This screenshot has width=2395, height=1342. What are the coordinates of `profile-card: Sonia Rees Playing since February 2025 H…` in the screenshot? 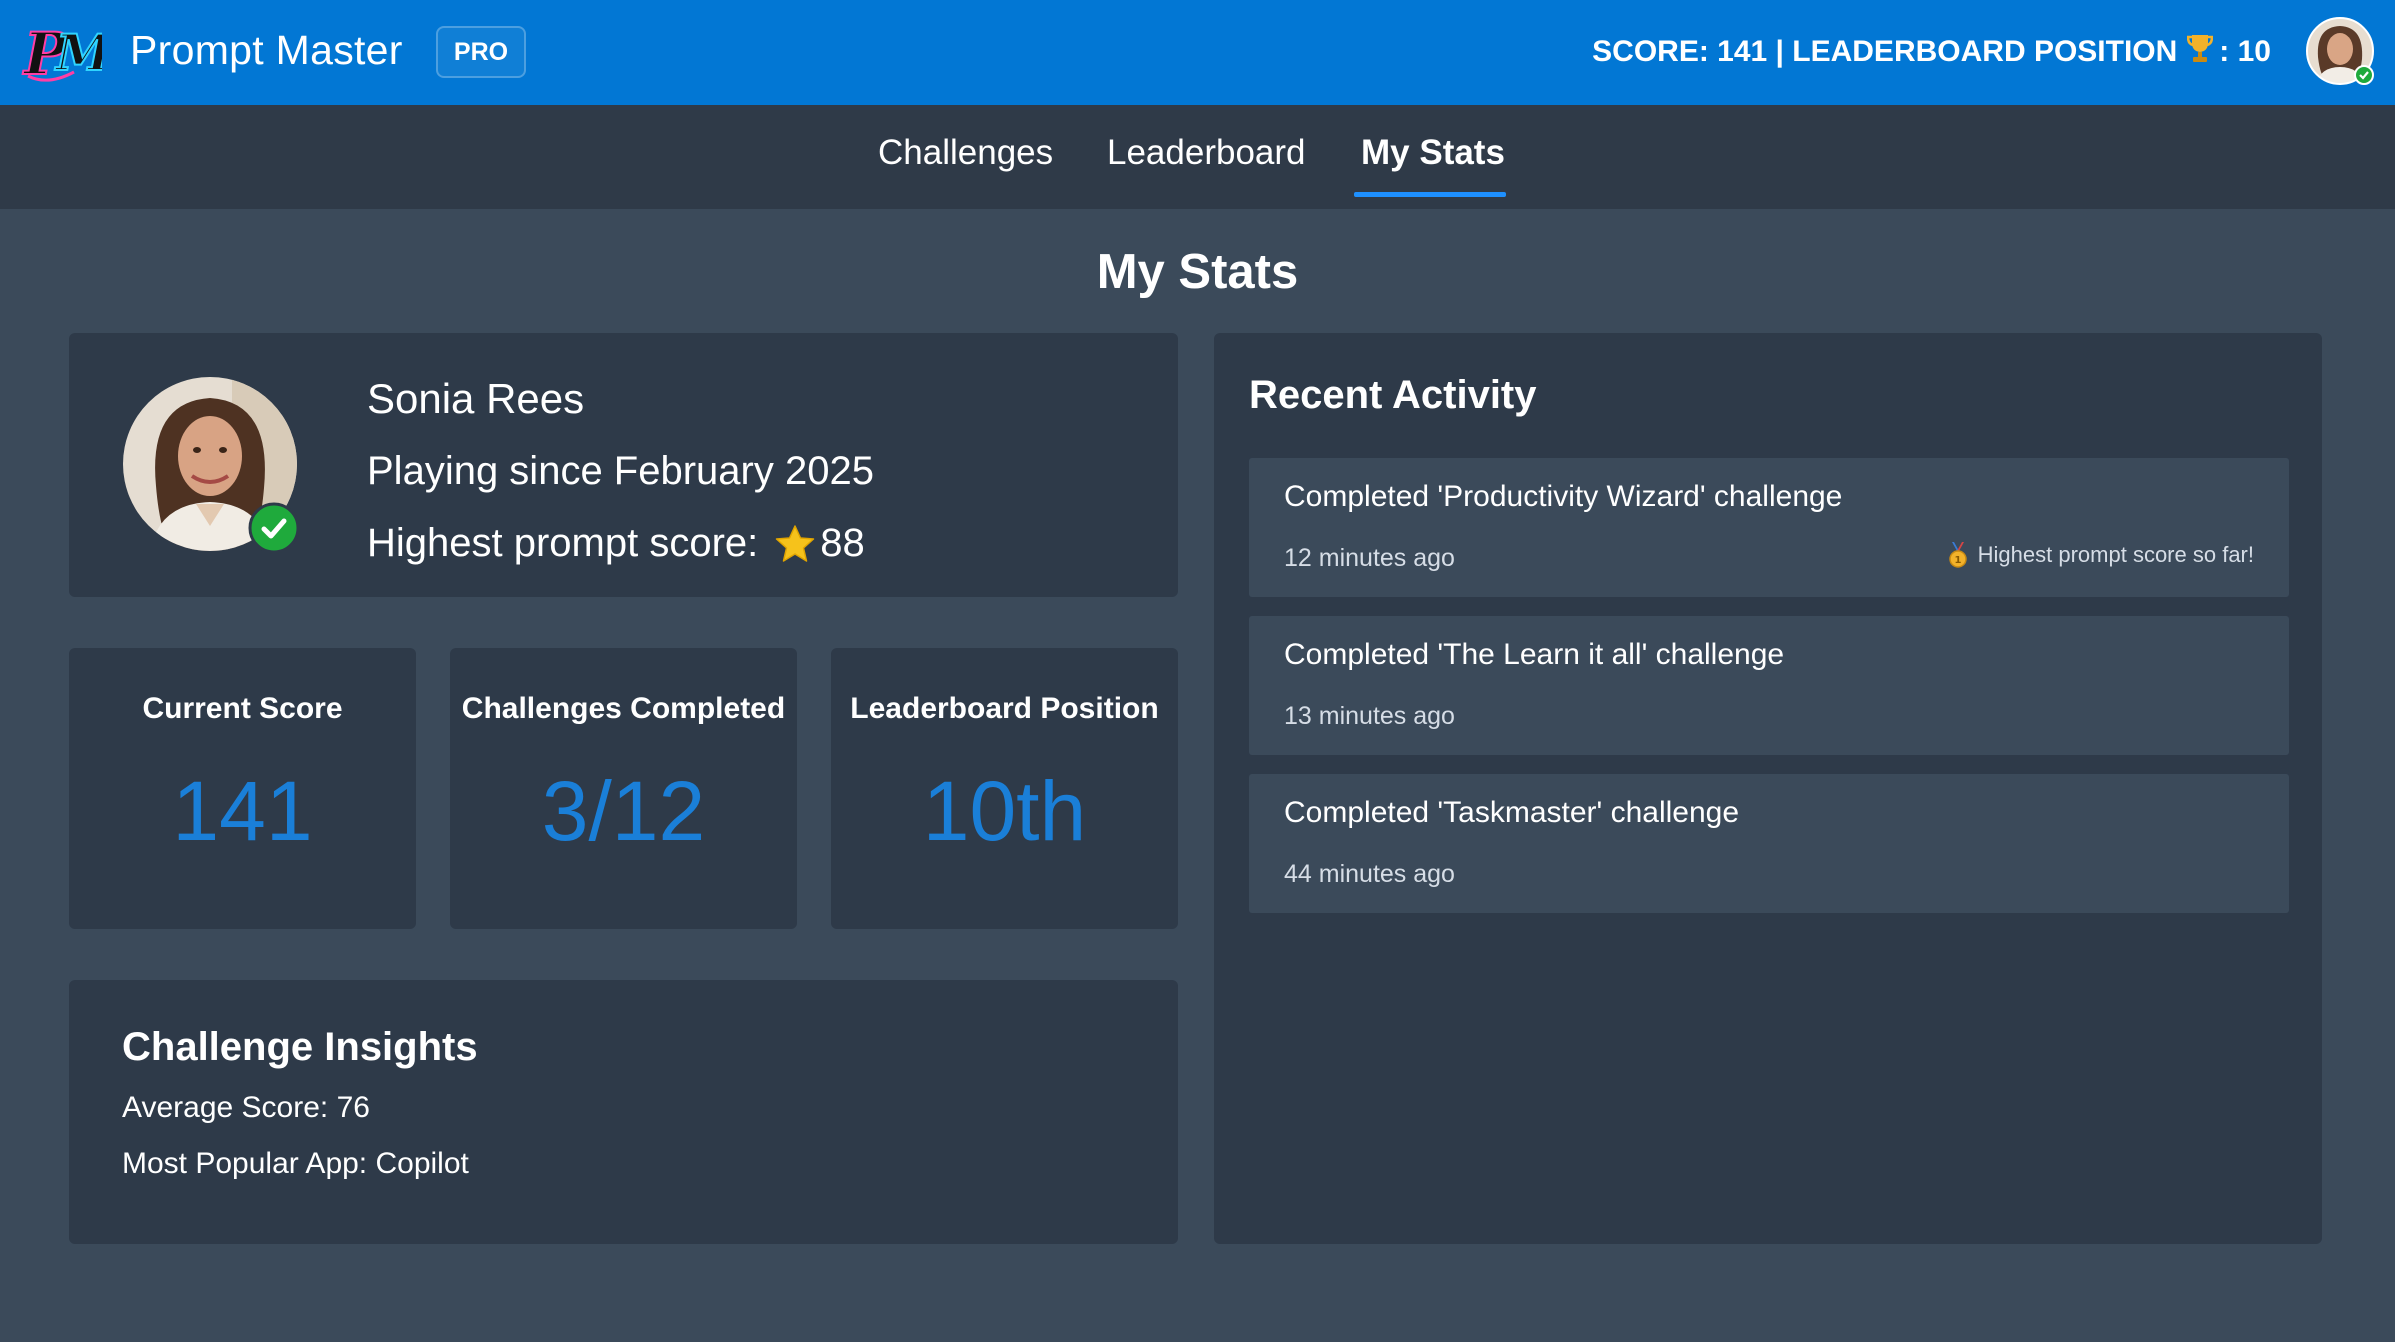 It's located at (623, 465).